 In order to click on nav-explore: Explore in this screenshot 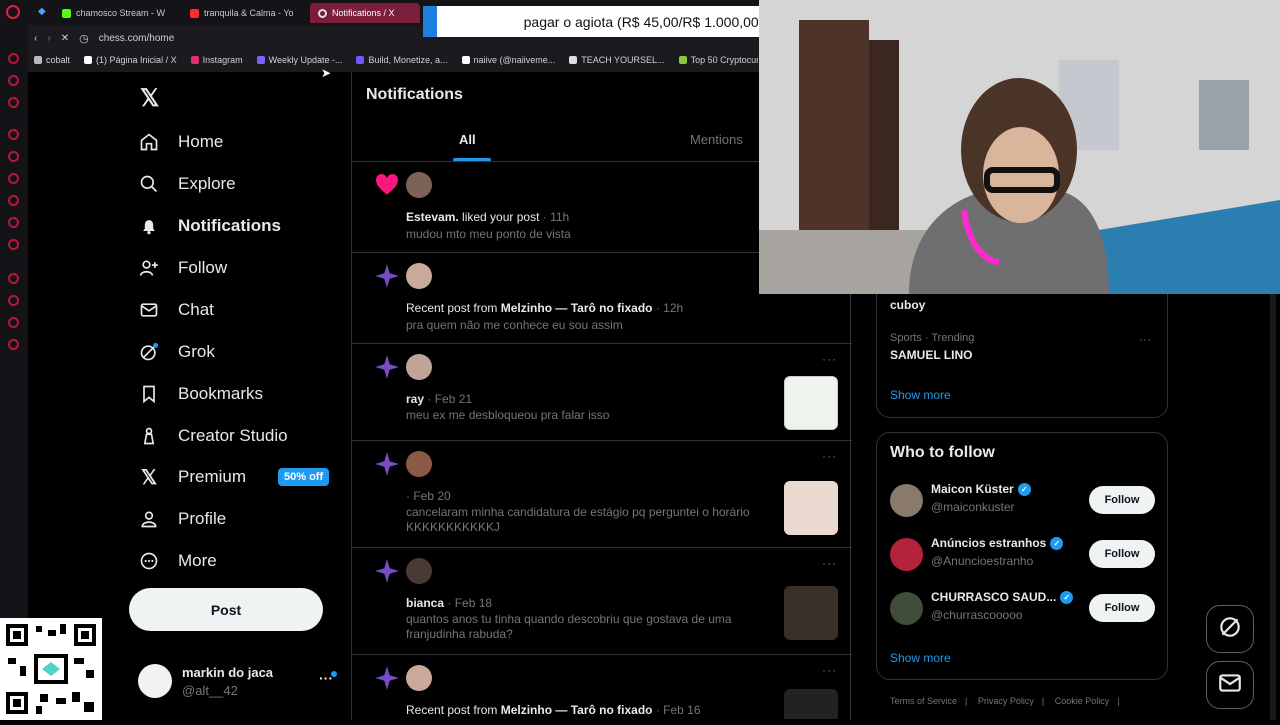, I will do `click(187, 184)`.